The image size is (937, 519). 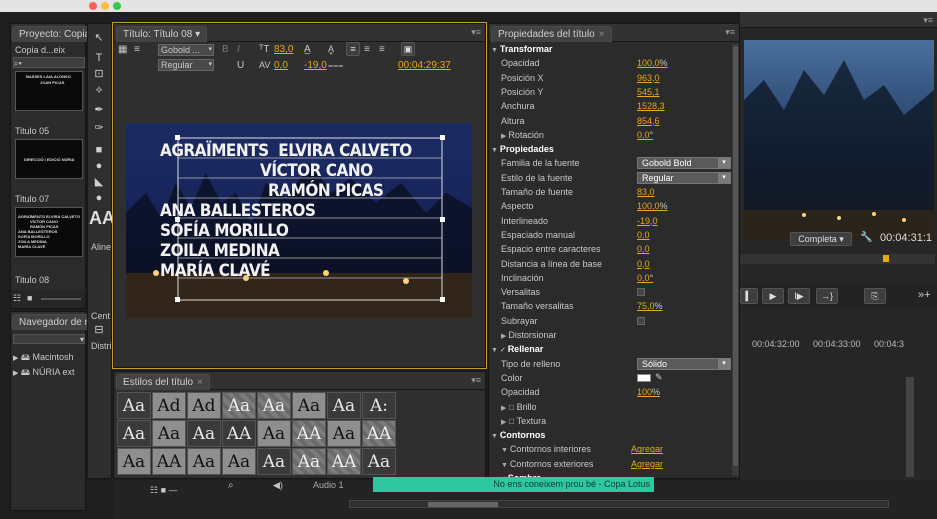 What do you see at coordinates (648, 92) in the screenshot?
I see `property-value: 545,1` at bounding box center [648, 92].